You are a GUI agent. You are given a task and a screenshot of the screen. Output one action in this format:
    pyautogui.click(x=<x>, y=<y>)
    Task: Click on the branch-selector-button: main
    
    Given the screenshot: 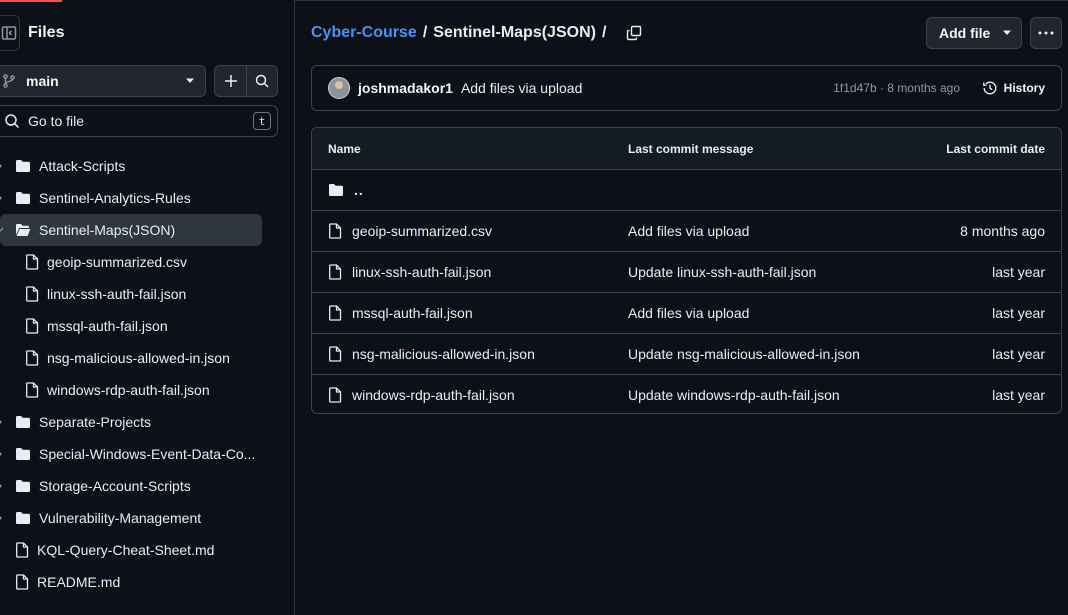 What is the action you would take?
    pyautogui.click(x=103, y=81)
    